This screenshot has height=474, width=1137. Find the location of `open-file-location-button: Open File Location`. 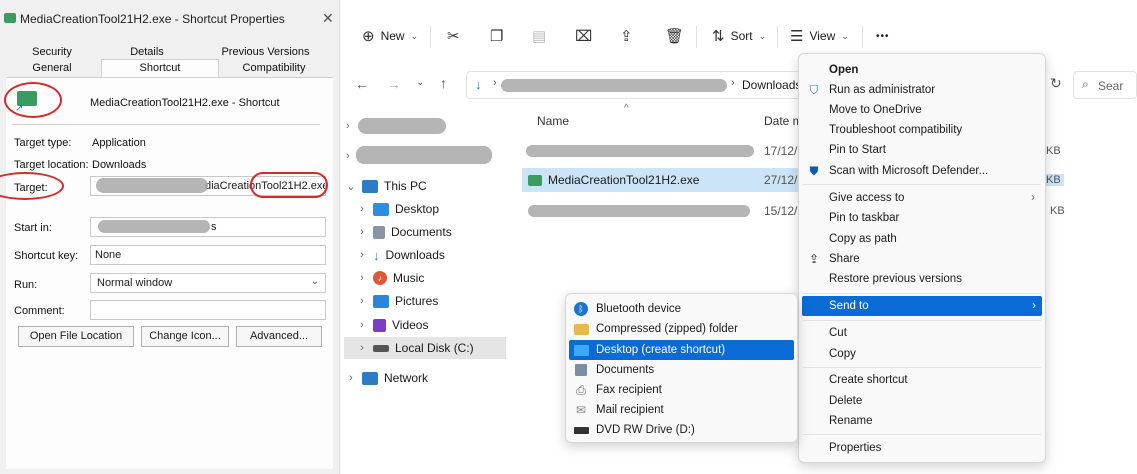

open-file-location-button: Open File Location is located at coordinates (76, 336).